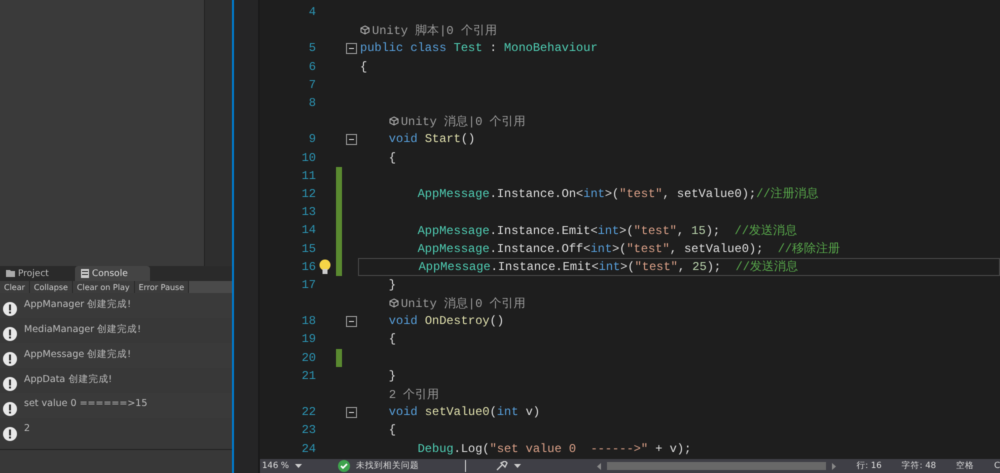  I want to click on line-number: 14, so click(308, 230).